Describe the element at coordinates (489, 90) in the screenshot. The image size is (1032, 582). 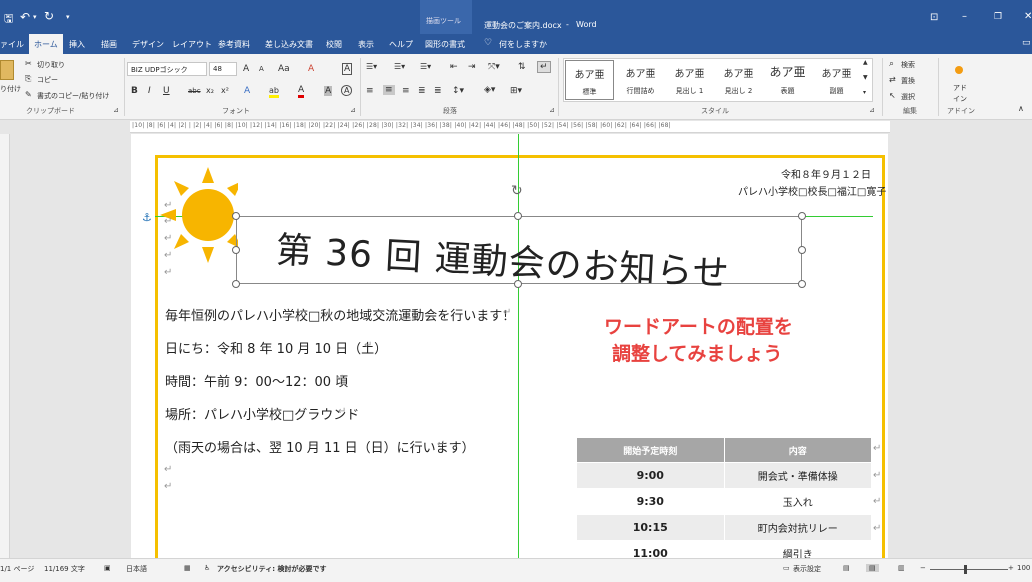
I see `shading-icon: ◈▾` at that location.